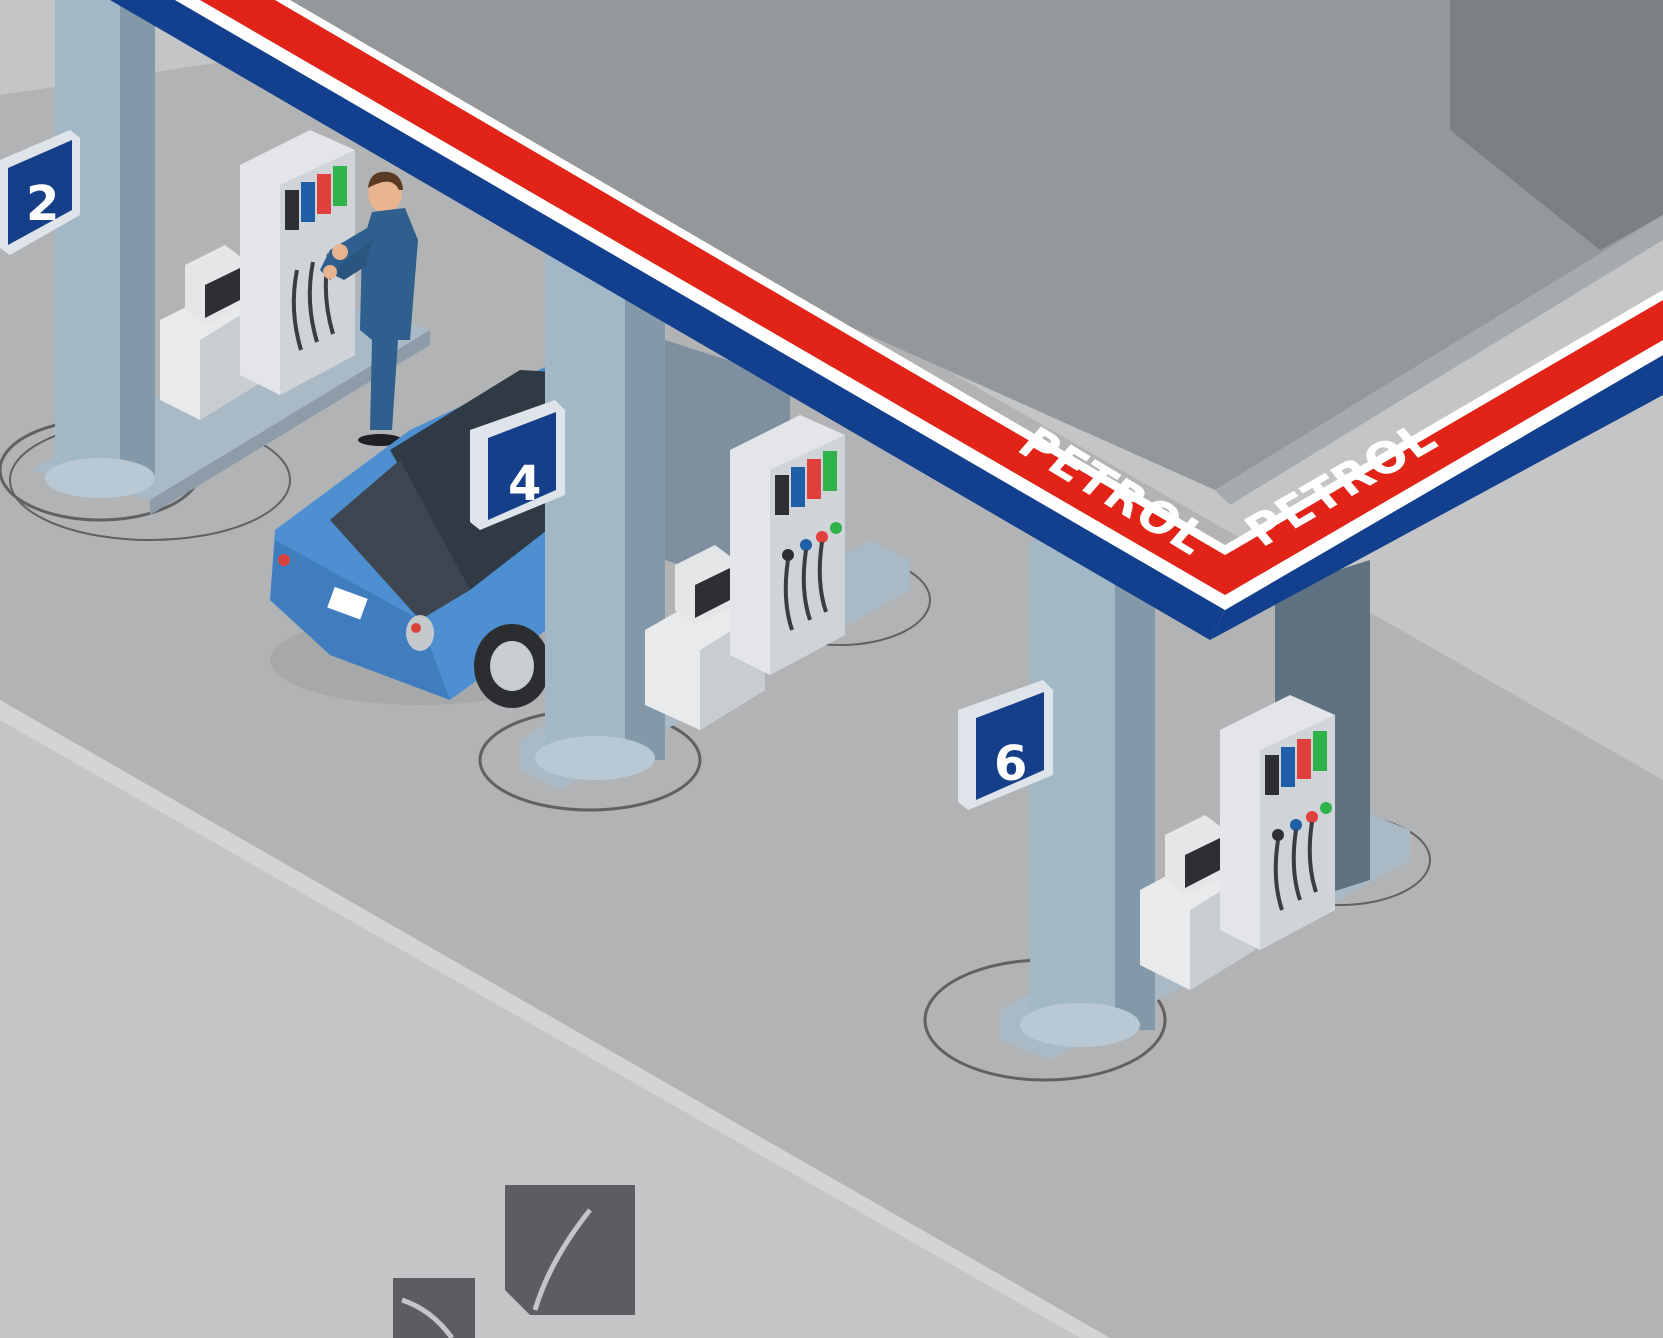 Image resolution: width=1663 pixels, height=1338 pixels. What do you see at coordinates (524, 484) in the screenshot?
I see `pump-number-4: 4` at bounding box center [524, 484].